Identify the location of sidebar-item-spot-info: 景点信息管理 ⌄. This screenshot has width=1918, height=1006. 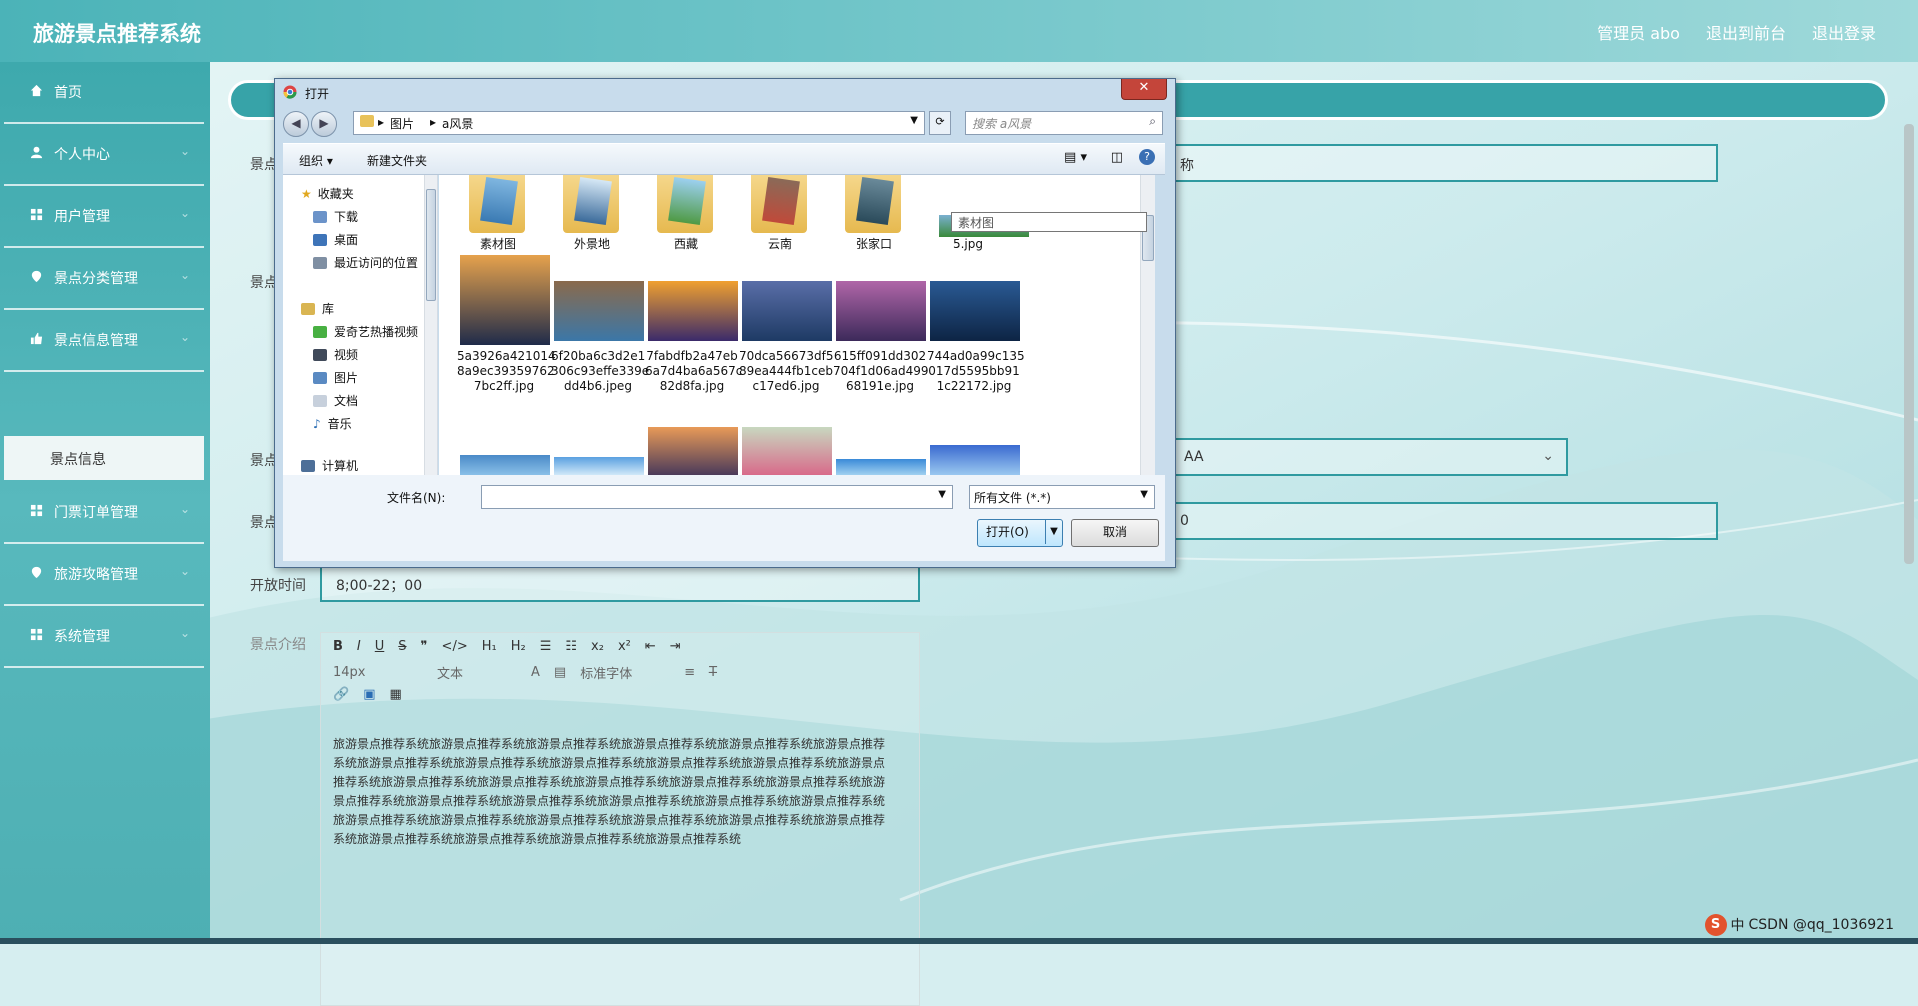
(104, 341).